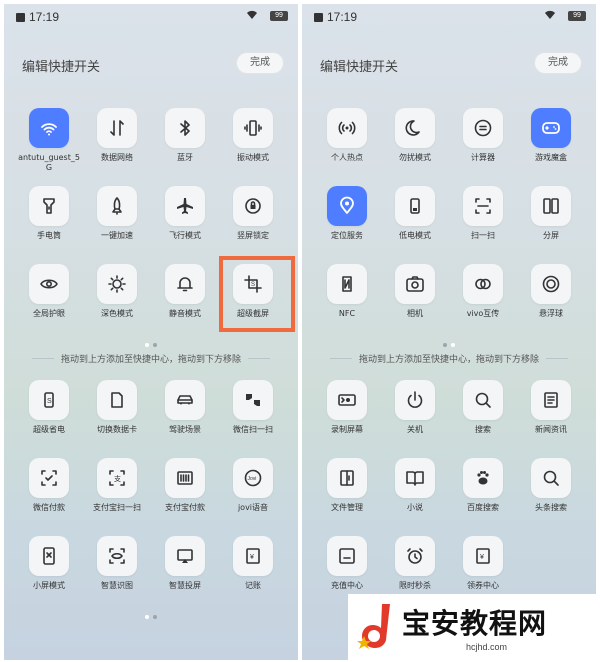  Describe the element at coordinates (257, 294) in the screenshot. I see `highlight-box` at that location.